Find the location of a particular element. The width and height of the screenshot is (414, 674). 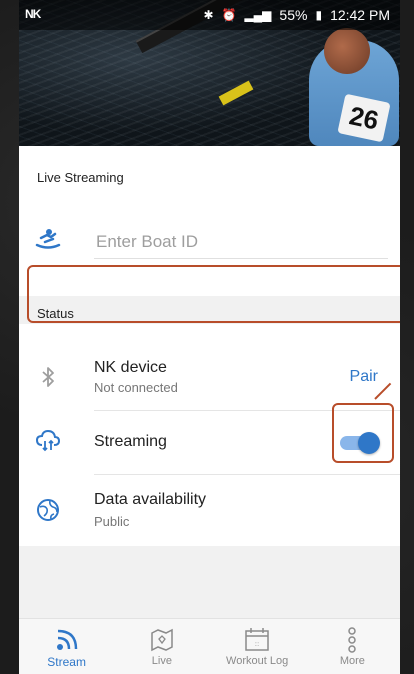

clock: 12:42 PM is located at coordinates (360, 15).